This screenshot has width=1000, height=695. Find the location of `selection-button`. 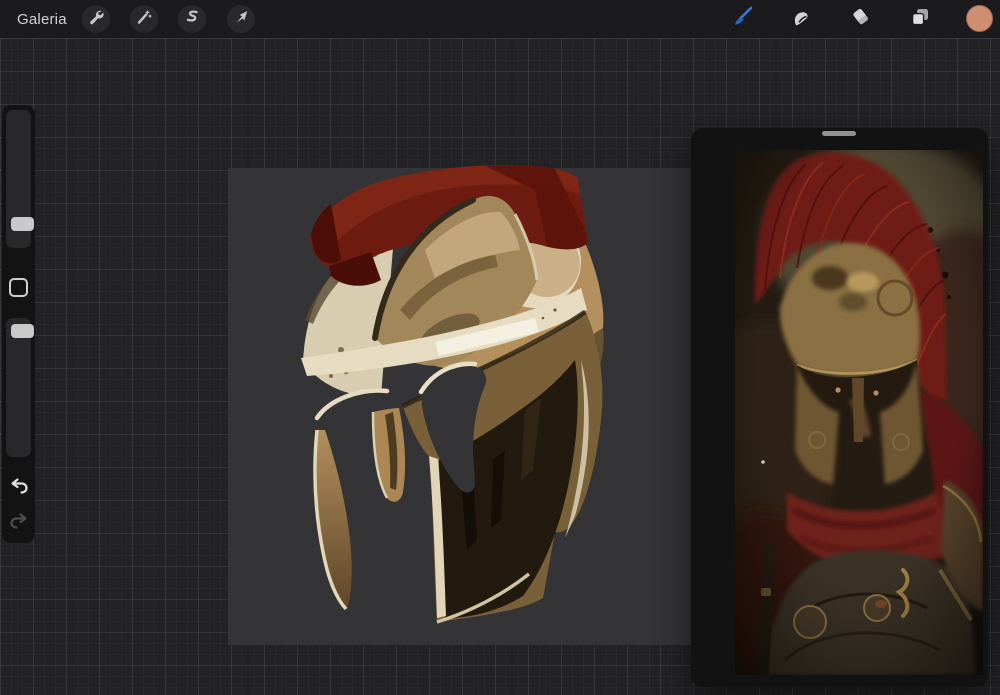

selection-button is located at coordinates (192, 19).